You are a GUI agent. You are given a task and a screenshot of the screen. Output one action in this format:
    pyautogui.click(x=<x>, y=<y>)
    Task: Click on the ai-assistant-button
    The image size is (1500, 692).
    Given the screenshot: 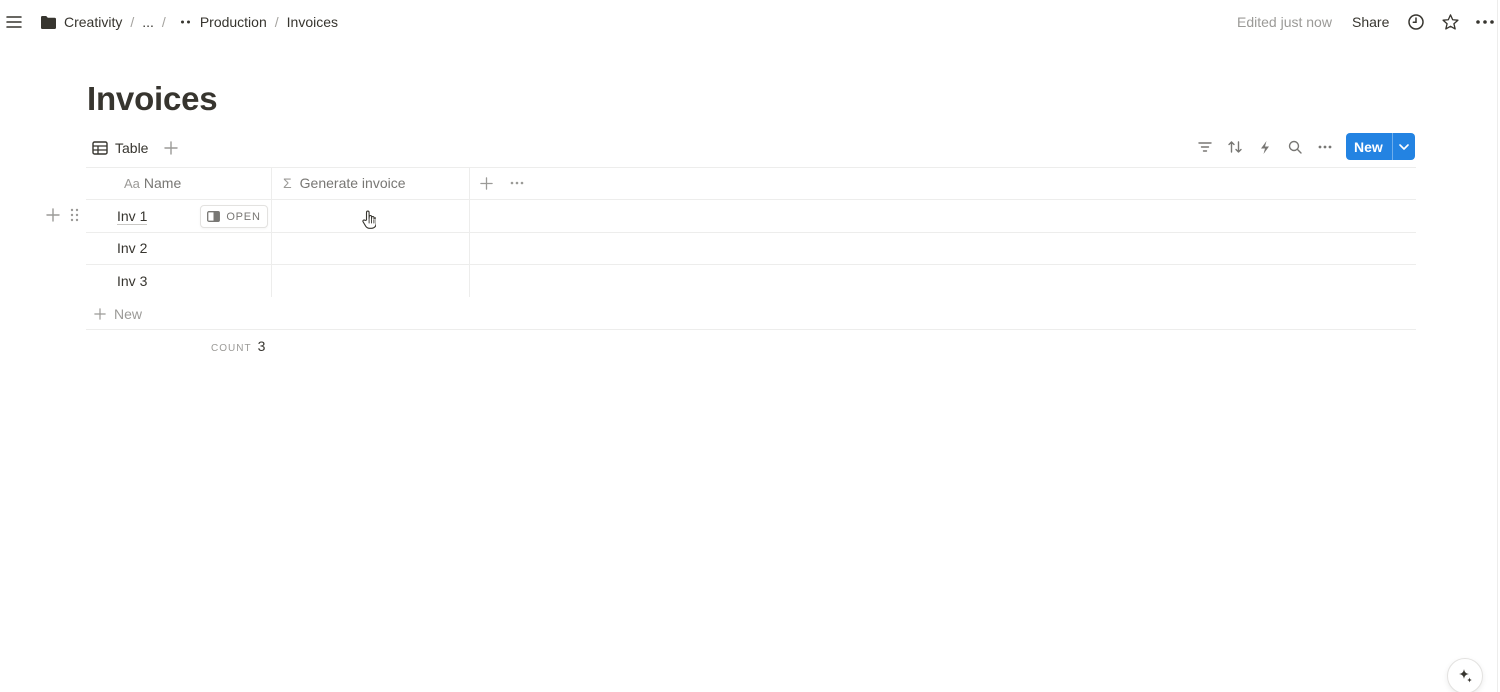 What is the action you would take?
    pyautogui.click(x=1465, y=675)
    